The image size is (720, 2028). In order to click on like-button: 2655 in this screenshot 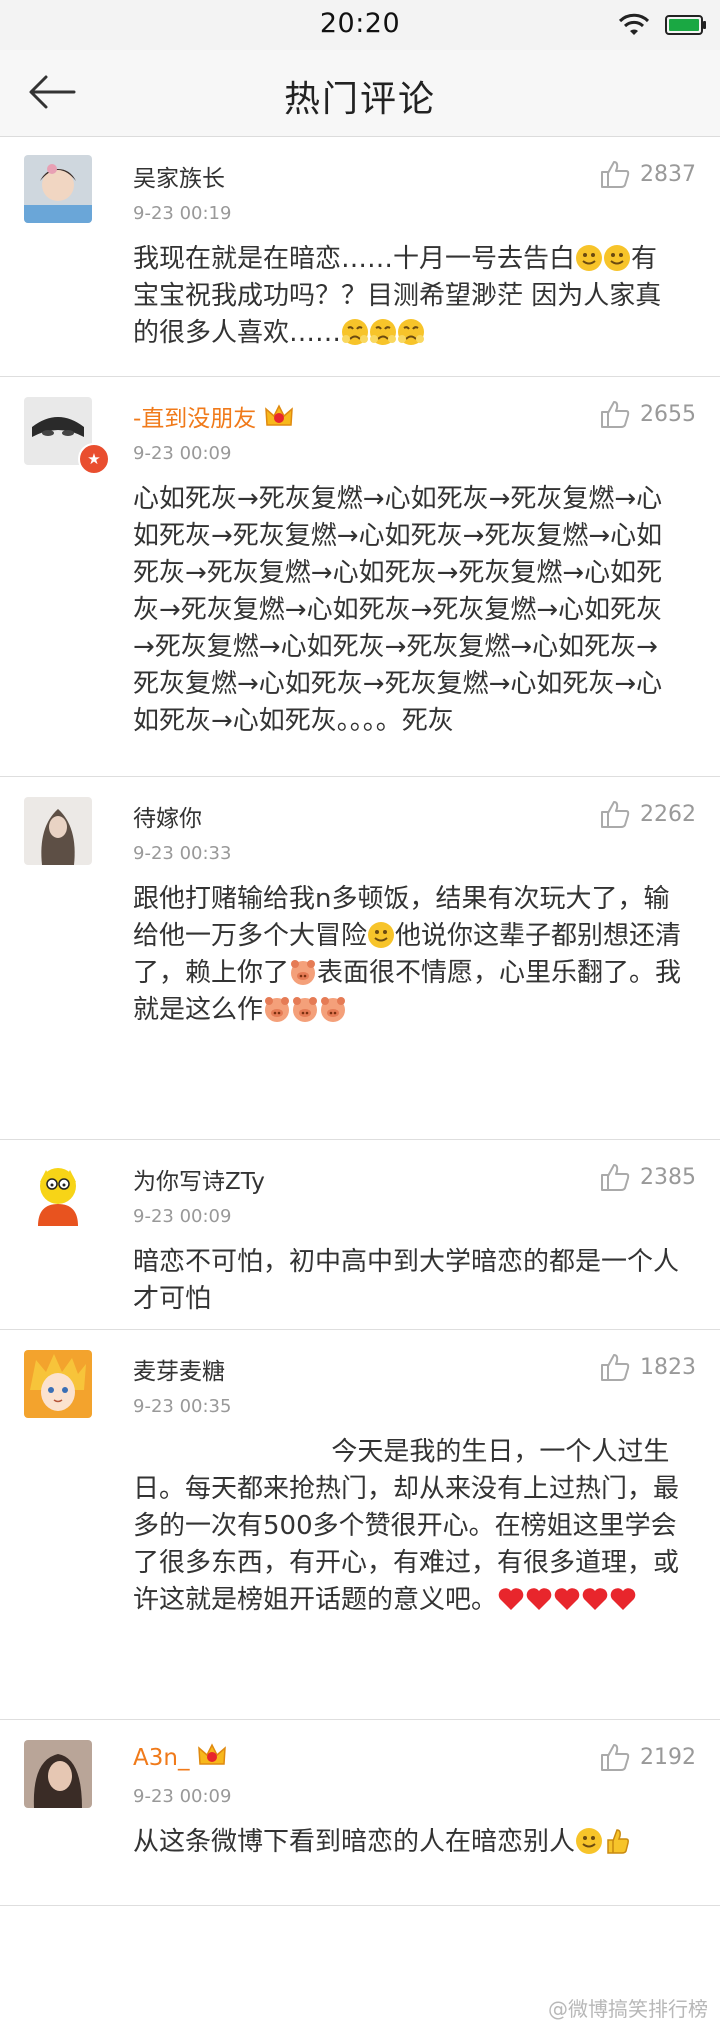, I will do `click(648, 414)`.